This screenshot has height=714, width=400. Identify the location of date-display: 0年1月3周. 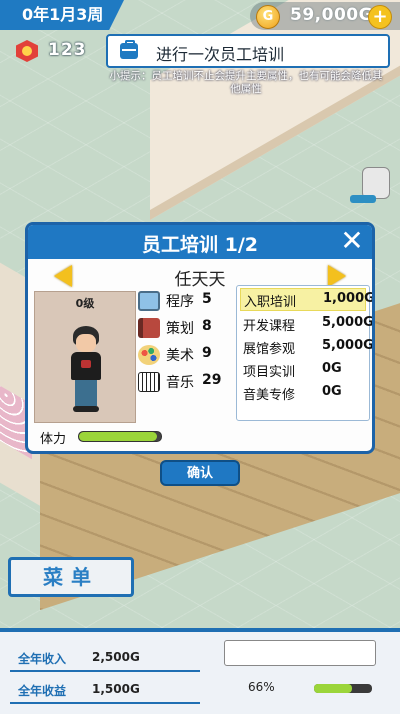
(62, 15).